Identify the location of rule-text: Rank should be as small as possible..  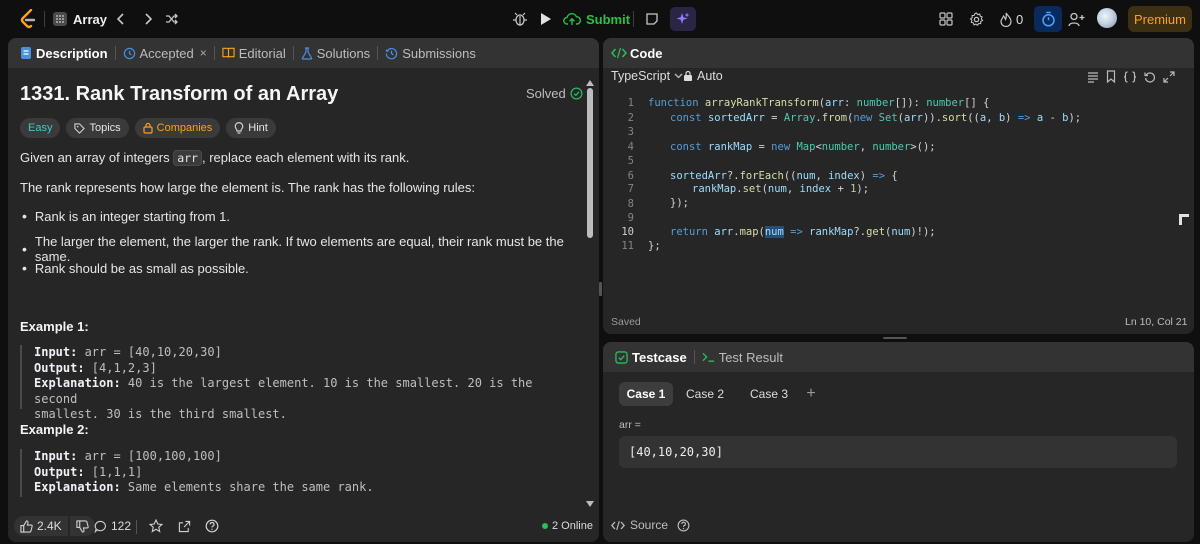
(141, 268).